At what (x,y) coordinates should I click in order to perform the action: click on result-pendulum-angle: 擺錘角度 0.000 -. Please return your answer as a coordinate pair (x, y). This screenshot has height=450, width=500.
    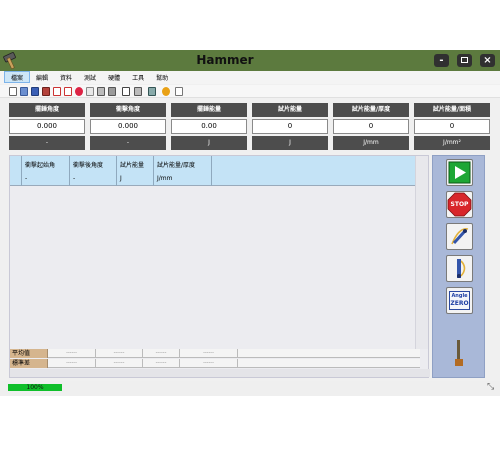
    Looking at the image, I should click on (47, 127).